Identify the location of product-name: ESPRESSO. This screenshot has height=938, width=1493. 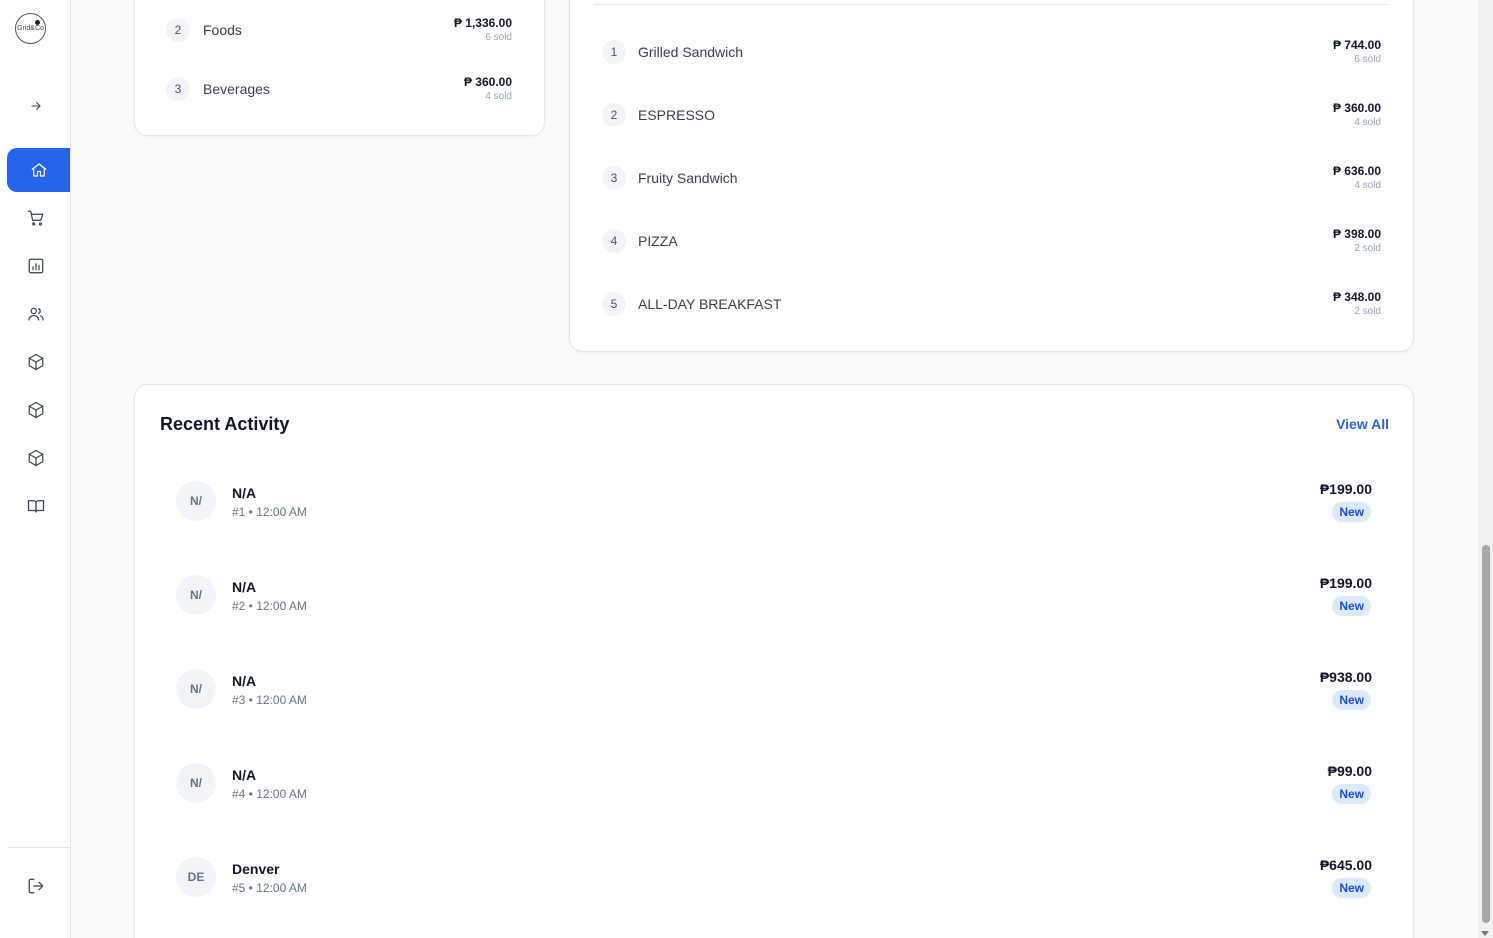
(677, 115).